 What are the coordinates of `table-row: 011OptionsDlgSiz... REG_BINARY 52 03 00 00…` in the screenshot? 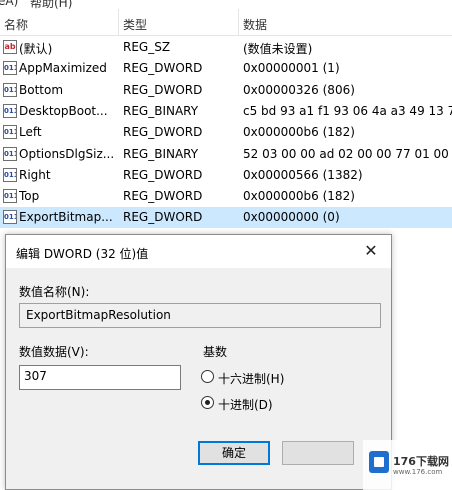 It's located at (226, 154).